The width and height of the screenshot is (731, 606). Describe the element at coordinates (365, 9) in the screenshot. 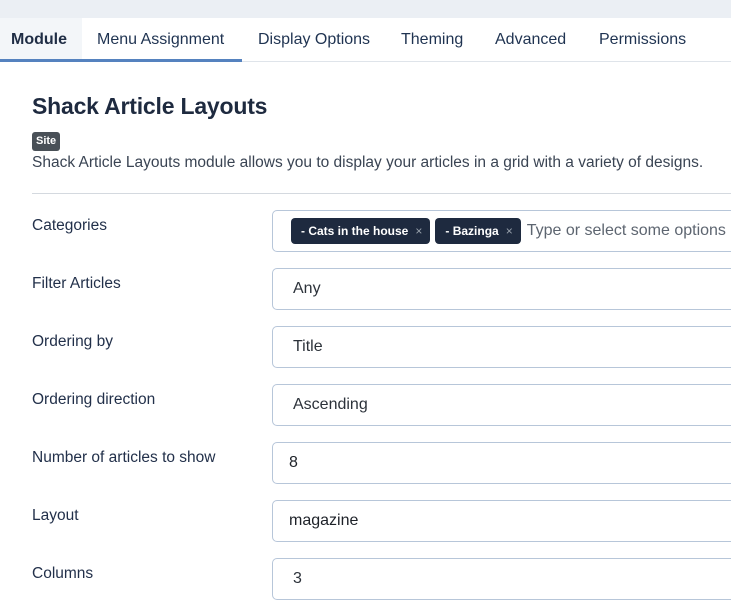

I see `top-strip` at that location.